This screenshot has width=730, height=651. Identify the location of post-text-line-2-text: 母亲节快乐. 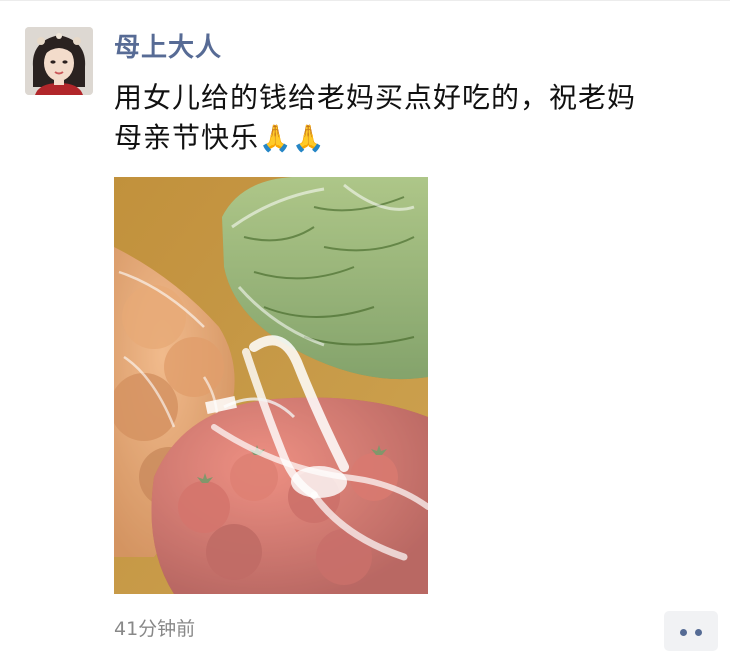
(187, 137).